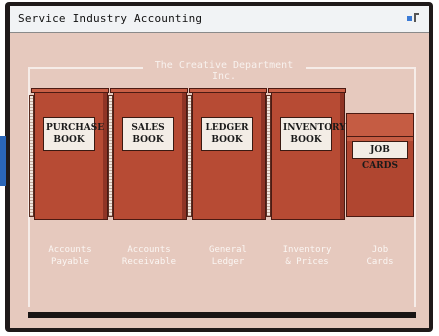  Describe the element at coordinates (306, 154) in the screenshot. I see `inventory-book-button: INVENTORY BOOK` at that location.